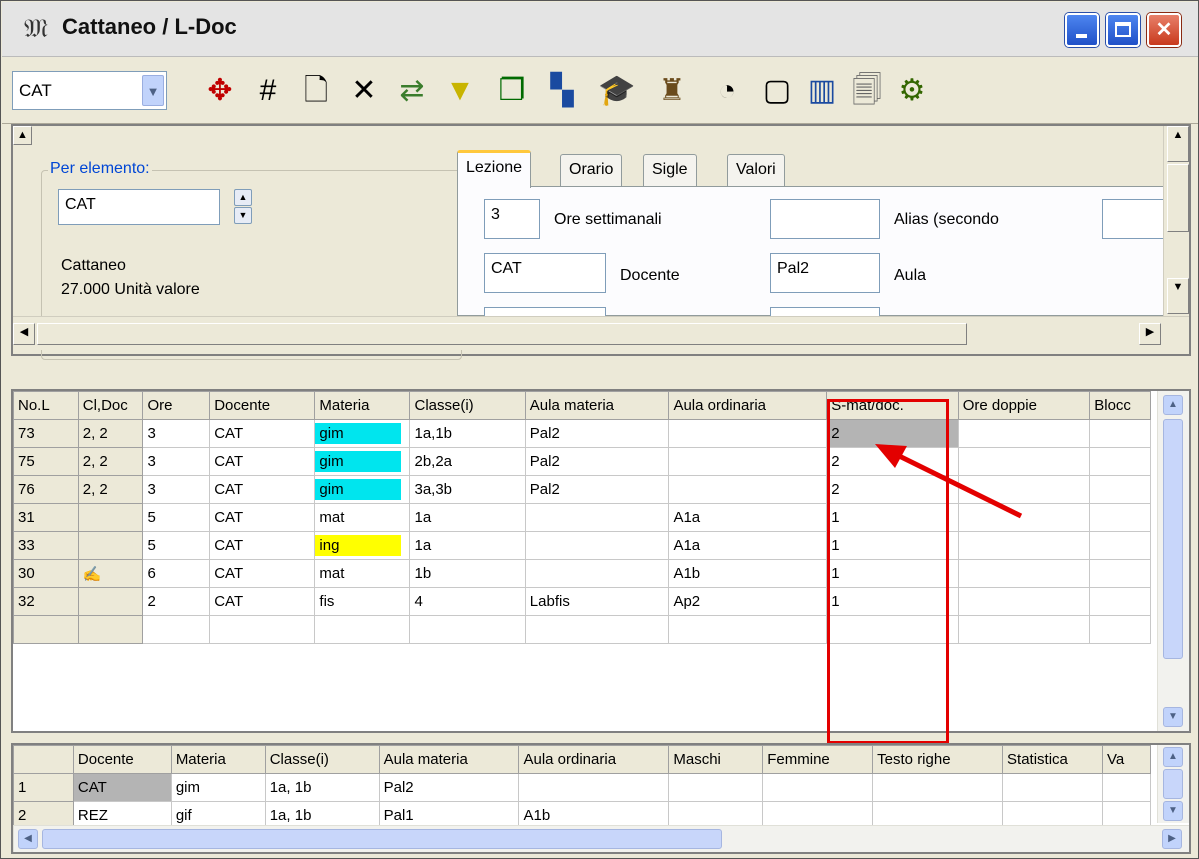 This screenshot has width=1199, height=859. What do you see at coordinates (382, 839) in the screenshot?
I see `detail-hscroll-thumb` at bounding box center [382, 839].